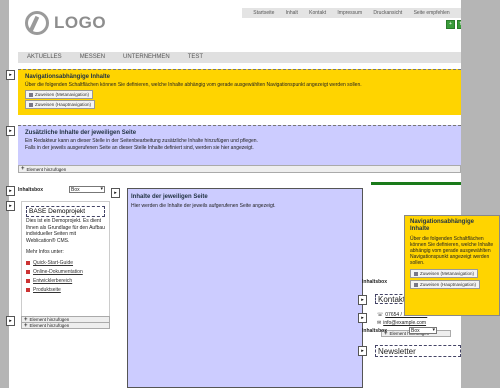 This screenshot has width=500, height=388. Describe the element at coordinates (442, 225) in the screenshot. I see `popup-title: Navigationsabhängige Inhalte` at that location.